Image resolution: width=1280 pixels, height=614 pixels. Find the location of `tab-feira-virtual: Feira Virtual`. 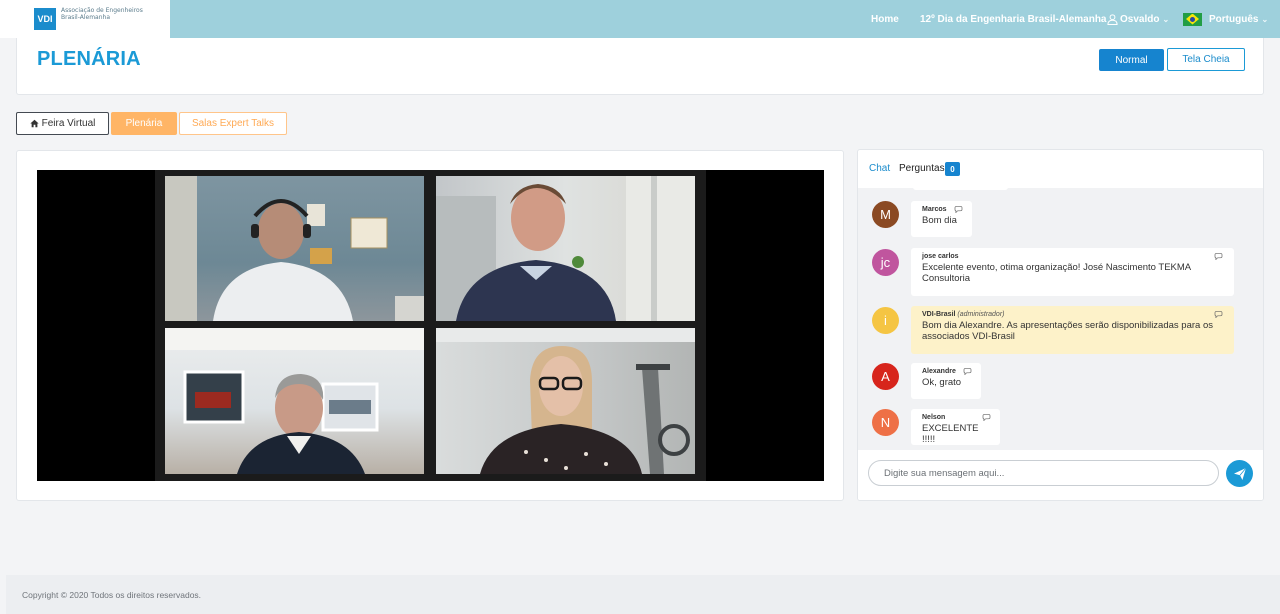

tab-feira-virtual: Feira Virtual is located at coordinates (62, 123).